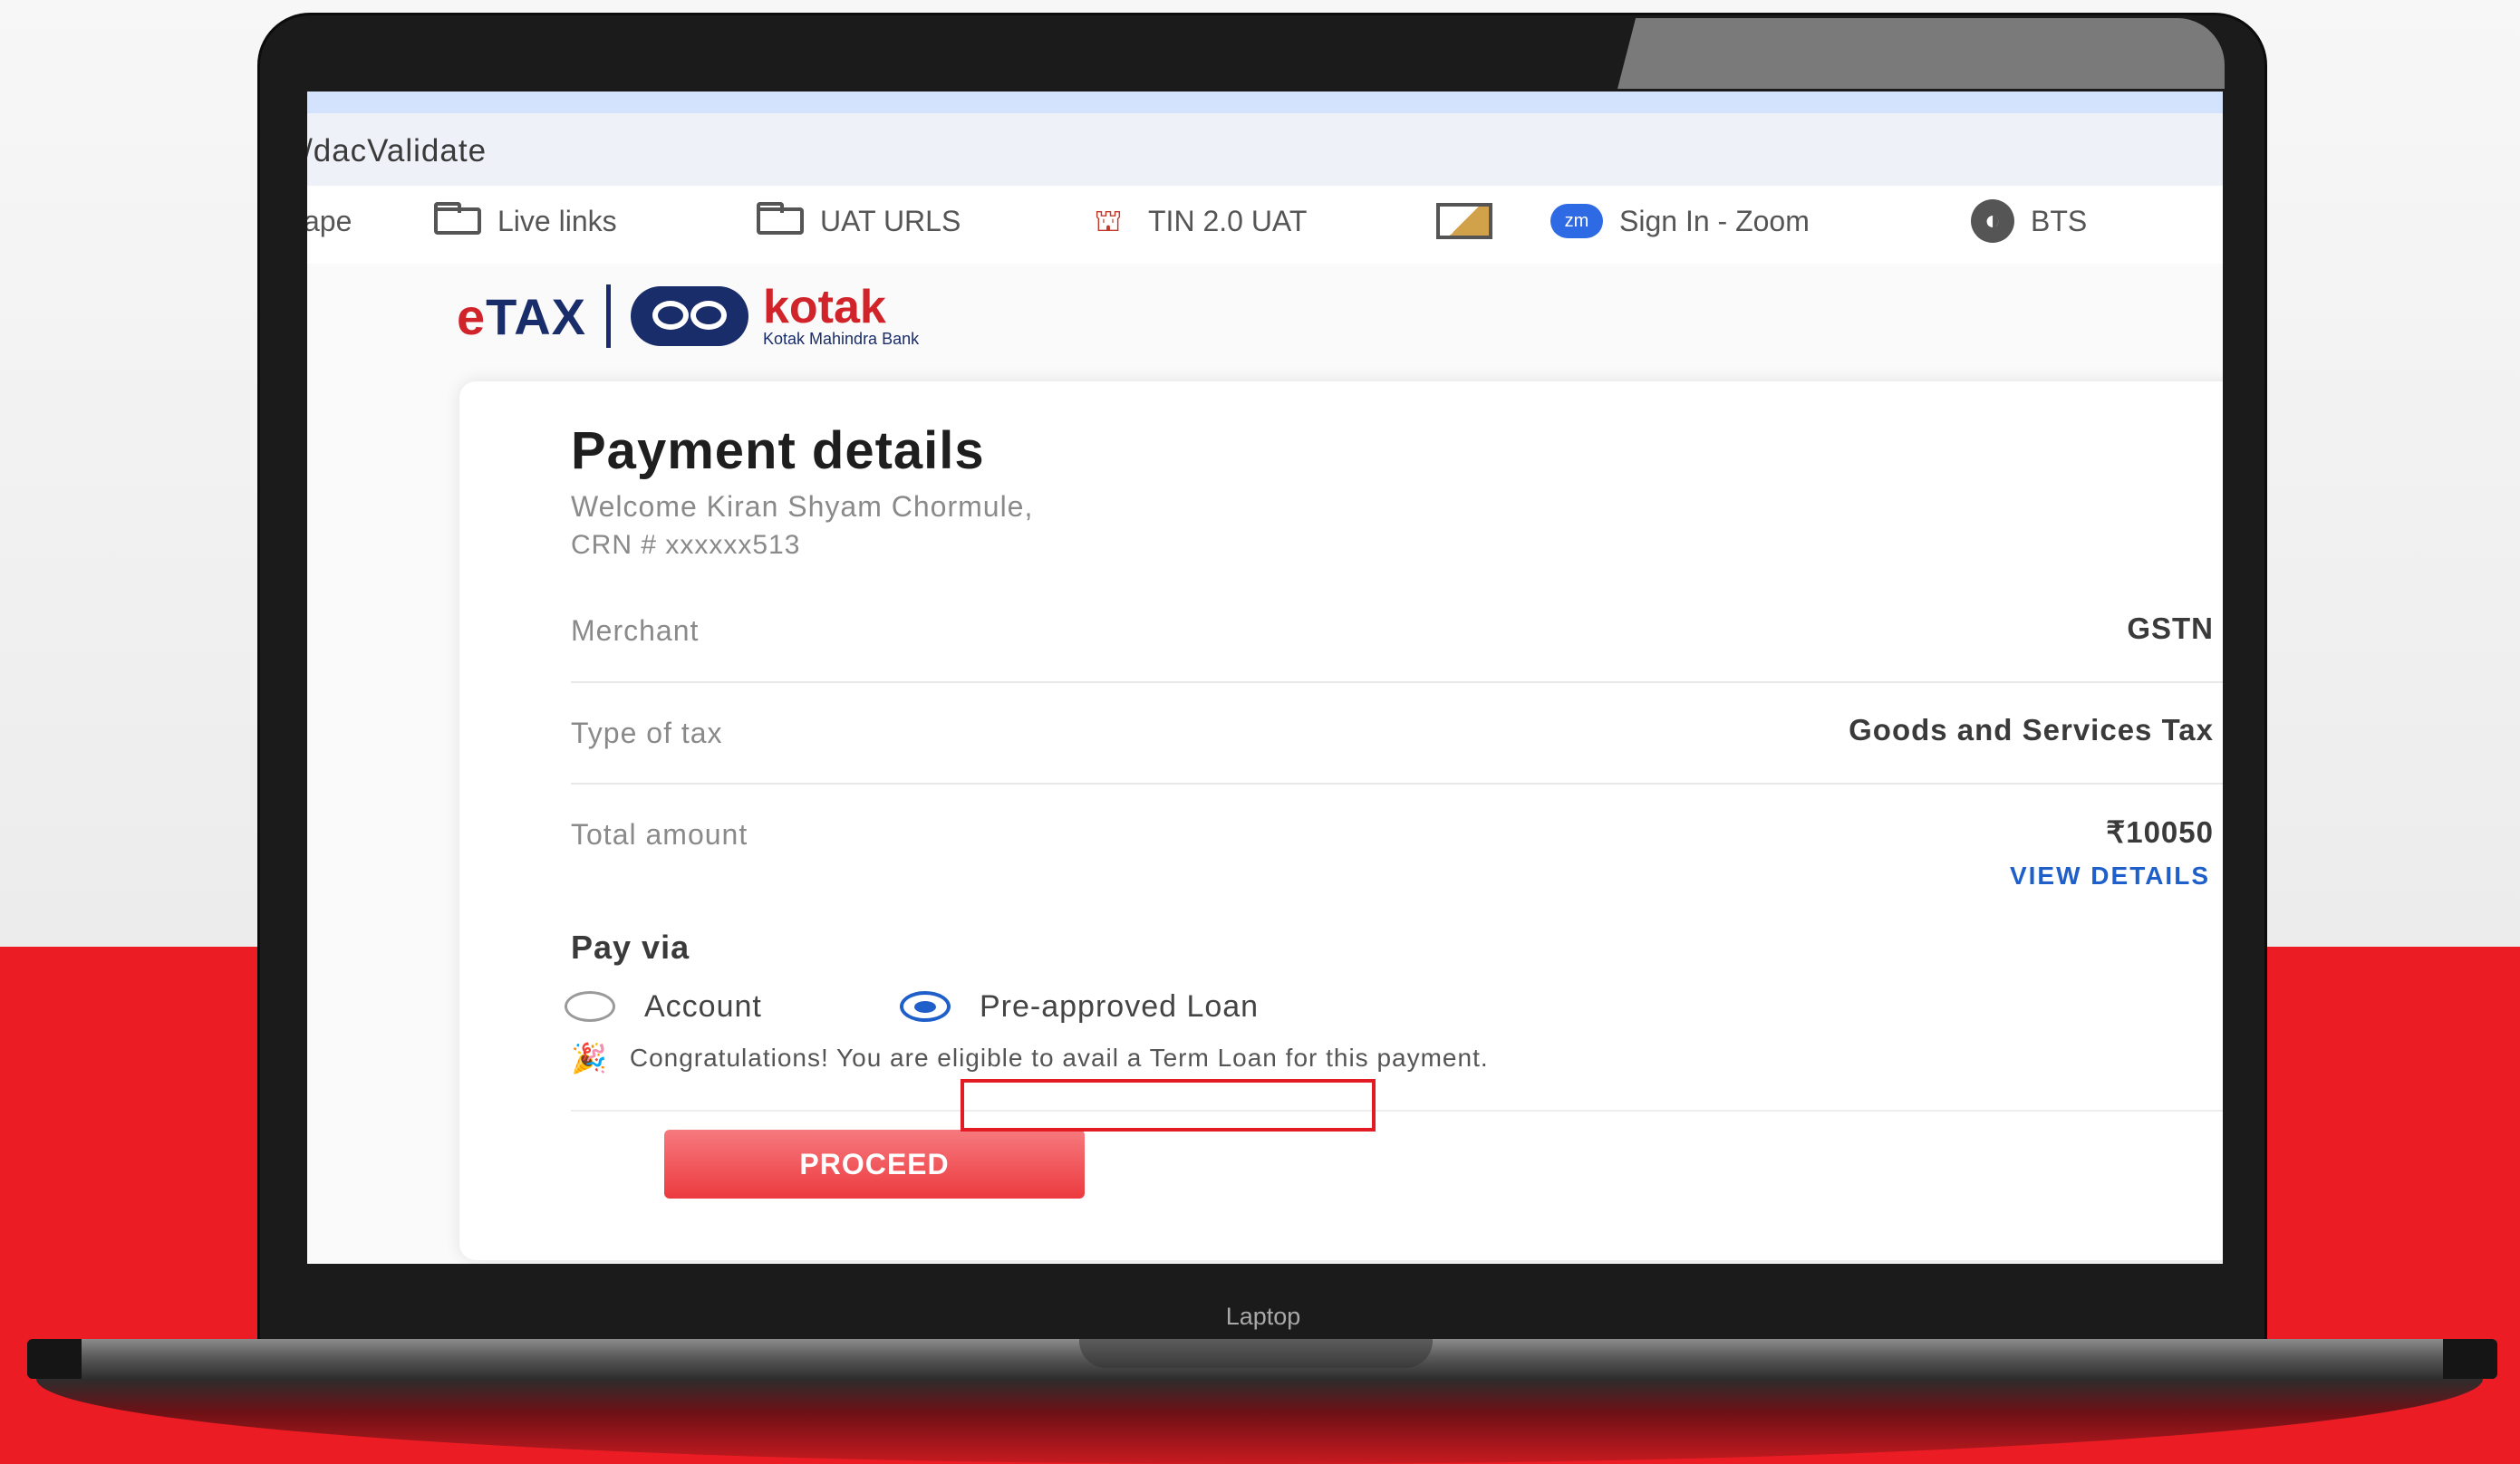 This screenshot has width=2520, height=1464. What do you see at coordinates (926, 1006) in the screenshot?
I see `radio-checked-icon` at bounding box center [926, 1006].